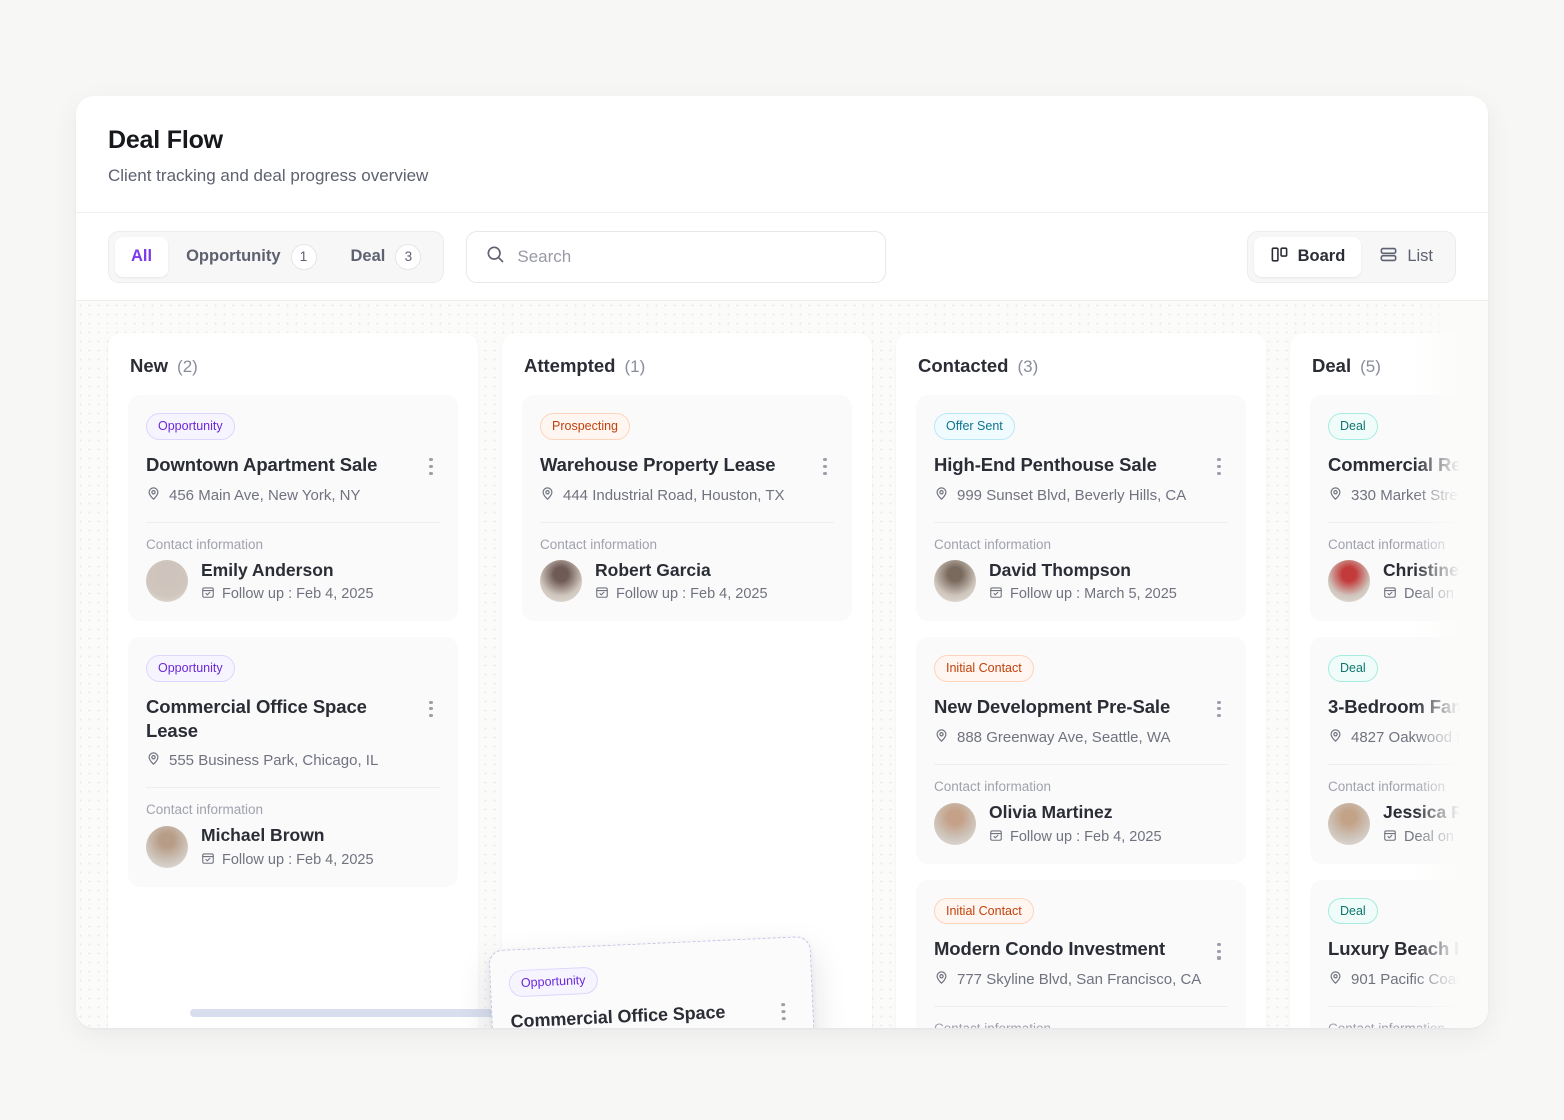 This screenshot has width=1564, height=1120. I want to click on search-box, so click(676, 256).